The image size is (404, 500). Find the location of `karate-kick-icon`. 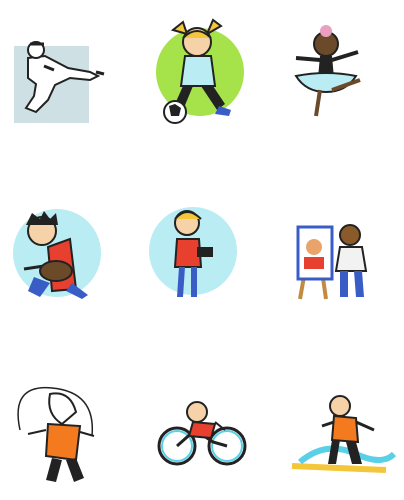

karate-kick-icon is located at coordinates (67, 83).